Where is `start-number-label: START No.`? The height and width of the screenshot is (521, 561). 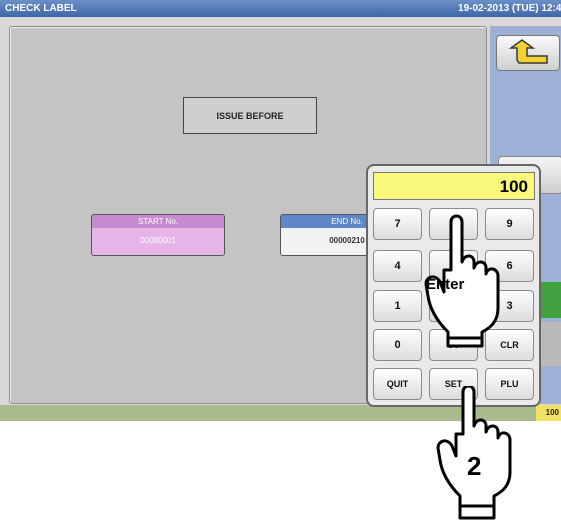 start-number-label: START No. is located at coordinates (158, 221).